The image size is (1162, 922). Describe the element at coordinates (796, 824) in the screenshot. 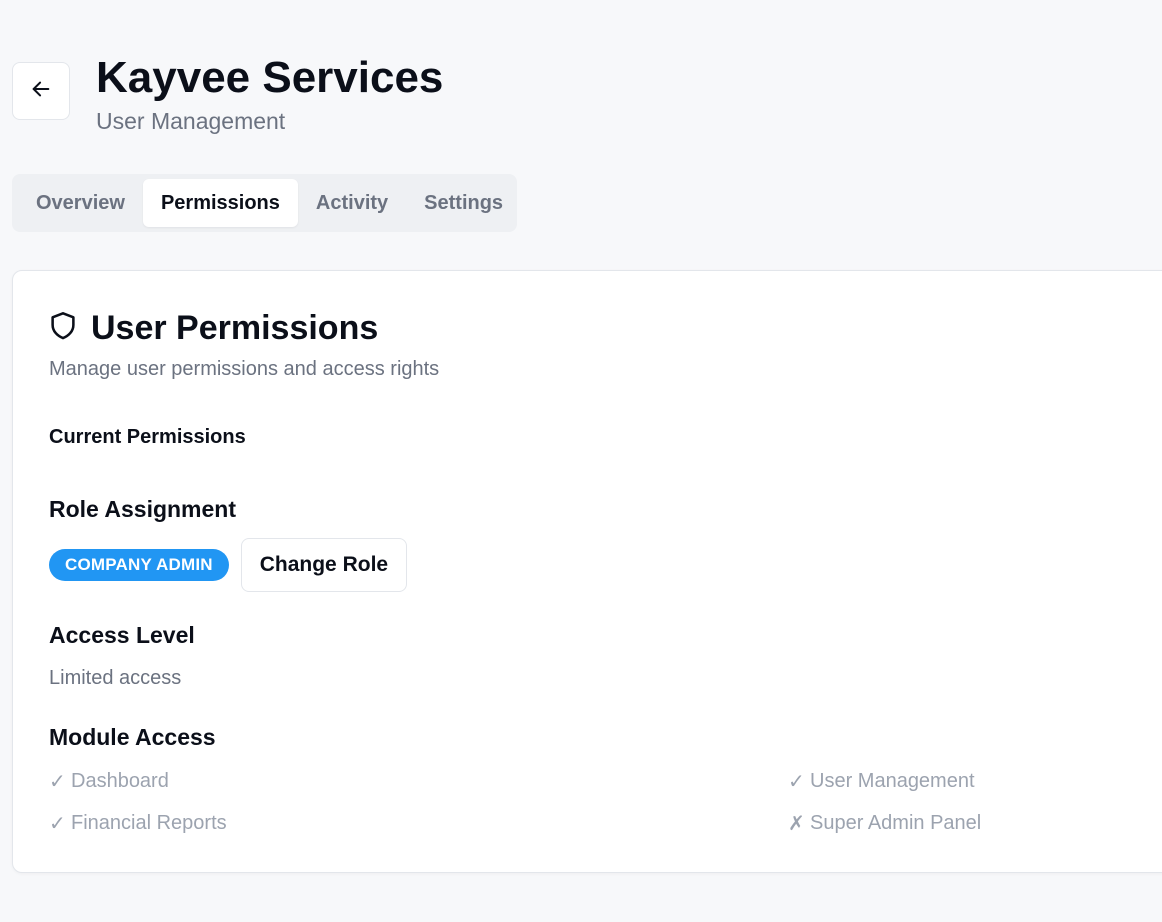

I see `cross-icon: ✗` at that location.